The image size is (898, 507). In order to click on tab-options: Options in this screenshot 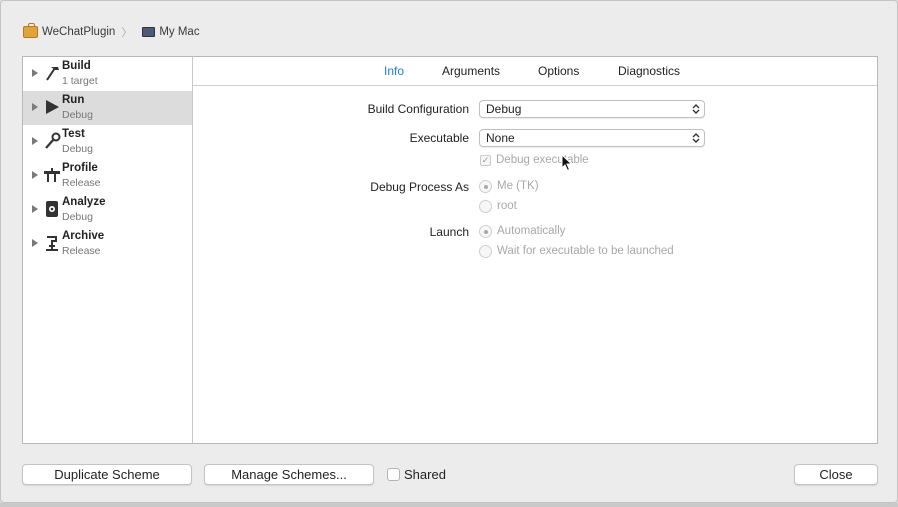, I will do `click(558, 71)`.